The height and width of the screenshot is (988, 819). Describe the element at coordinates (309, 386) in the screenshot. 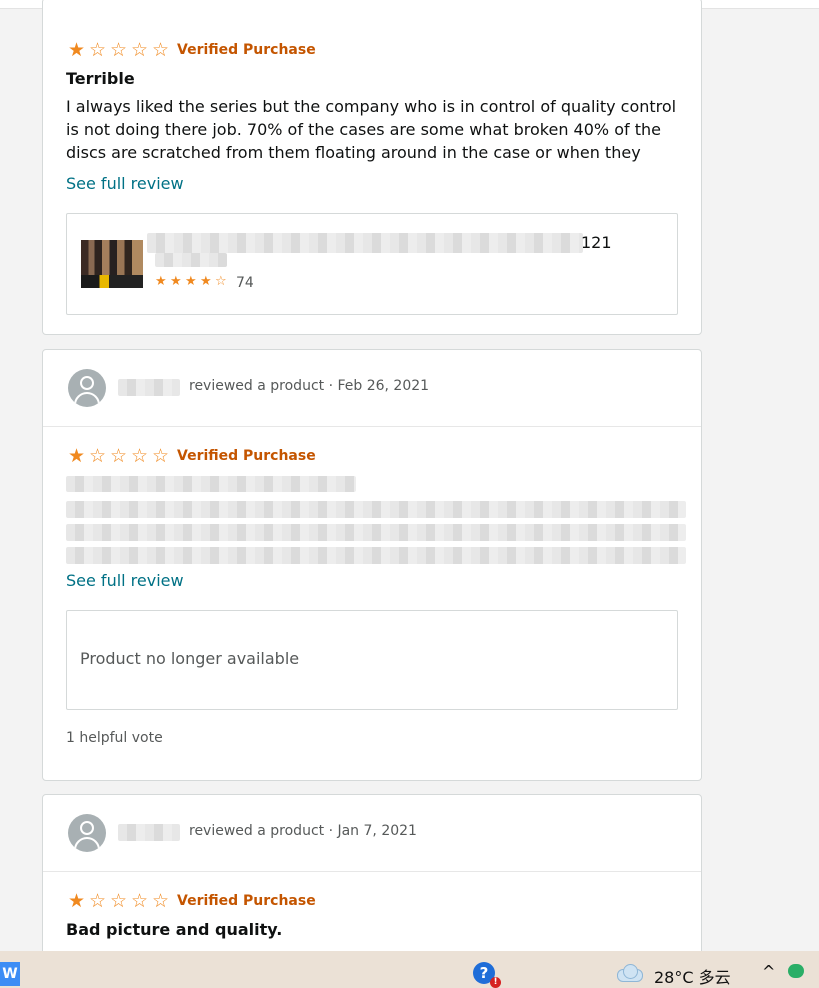

I see `review-meta: reviewed a product · Feb 26, 2021` at that location.